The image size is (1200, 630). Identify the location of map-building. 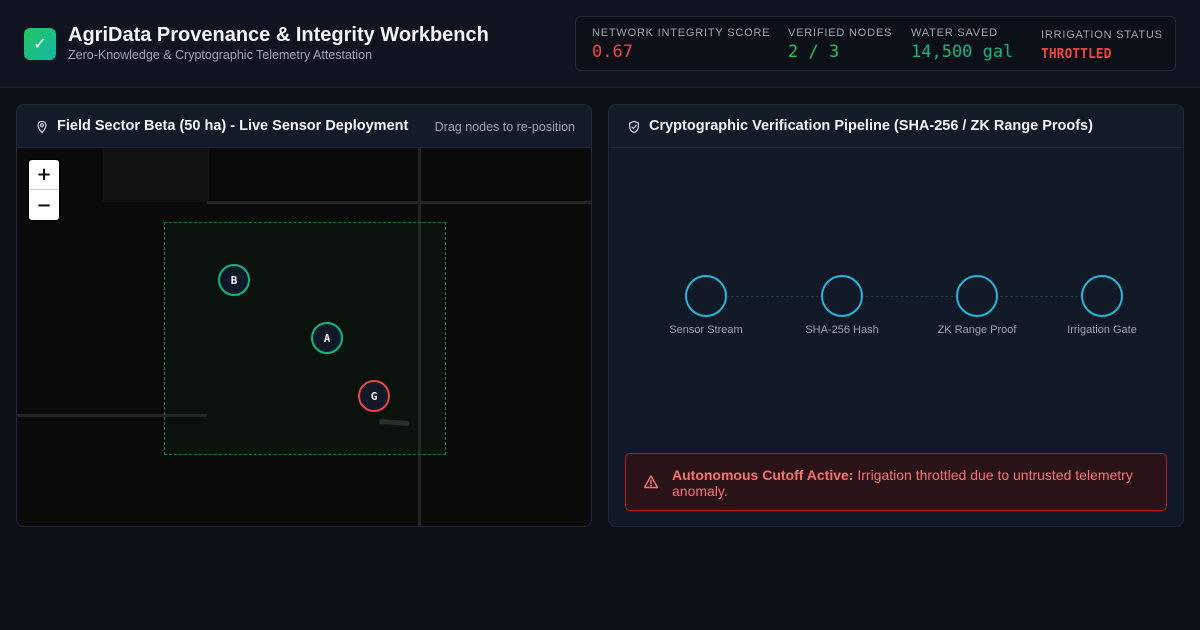
(156, 175).